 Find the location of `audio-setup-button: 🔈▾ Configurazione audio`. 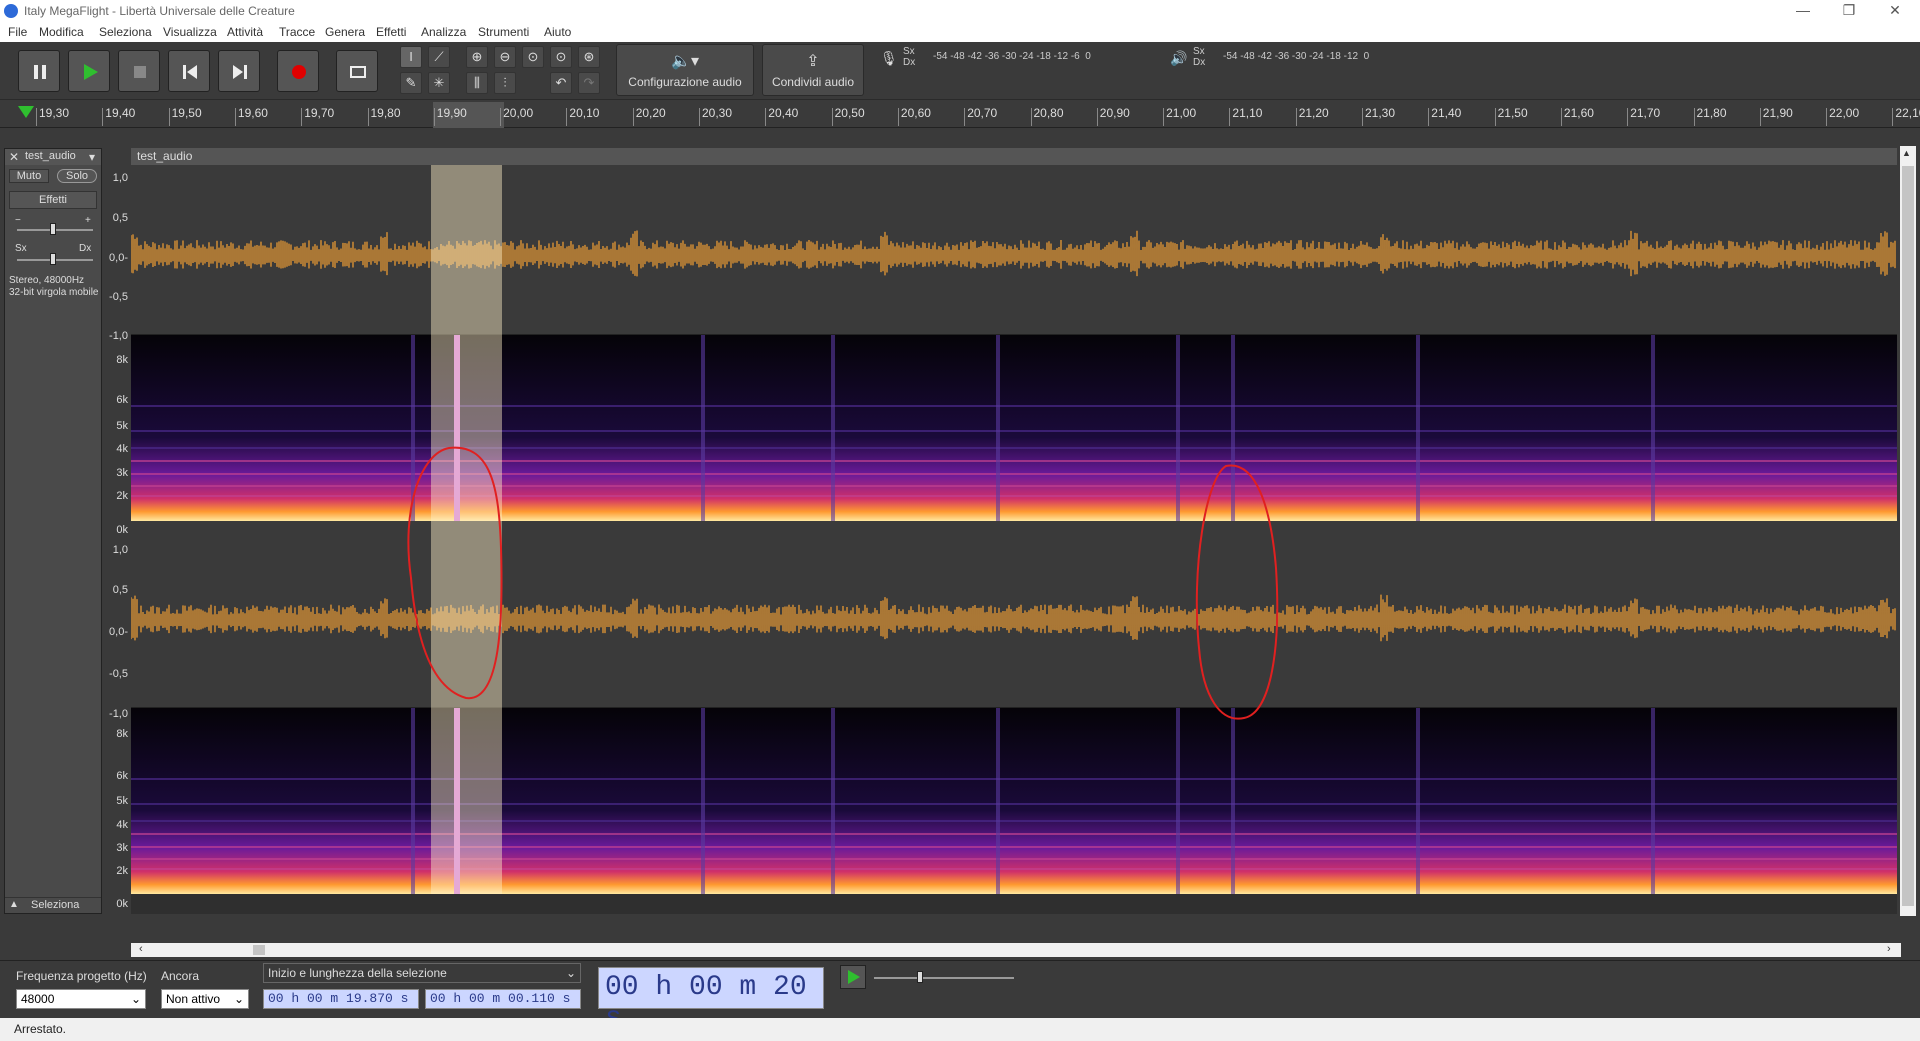

audio-setup-button: 🔈▾ Configurazione audio is located at coordinates (685, 70).